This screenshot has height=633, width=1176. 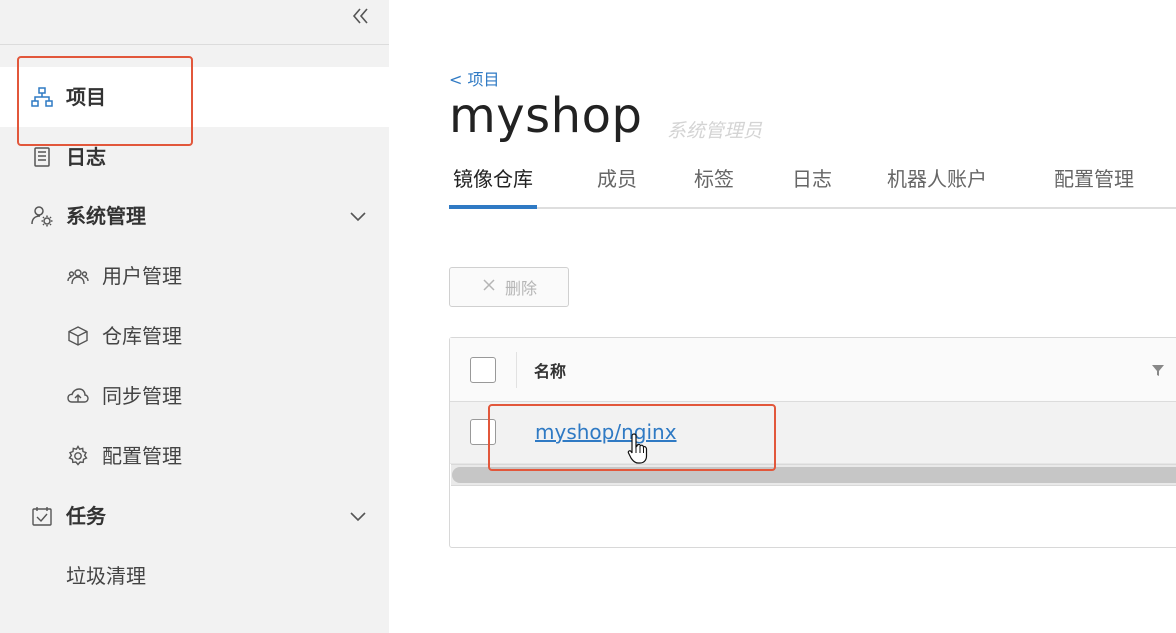 I want to click on projects-icon, so click(x=42, y=97).